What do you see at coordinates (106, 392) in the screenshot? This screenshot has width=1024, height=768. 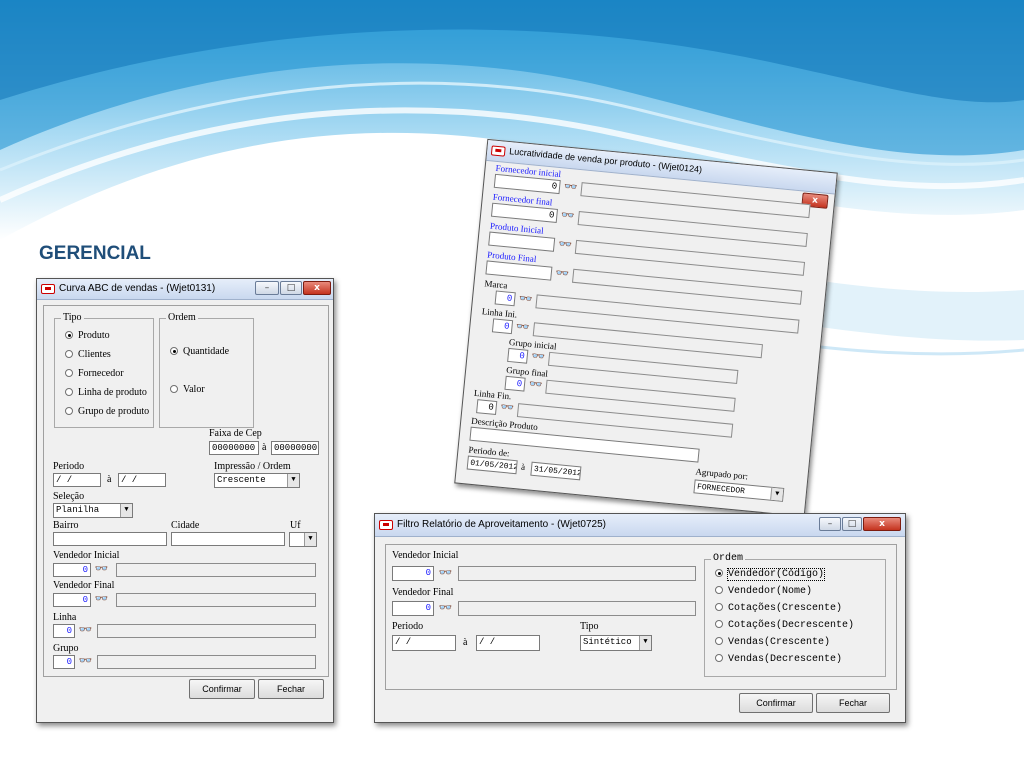 I see `radio-linha-de-produto: Linha de produto` at bounding box center [106, 392].